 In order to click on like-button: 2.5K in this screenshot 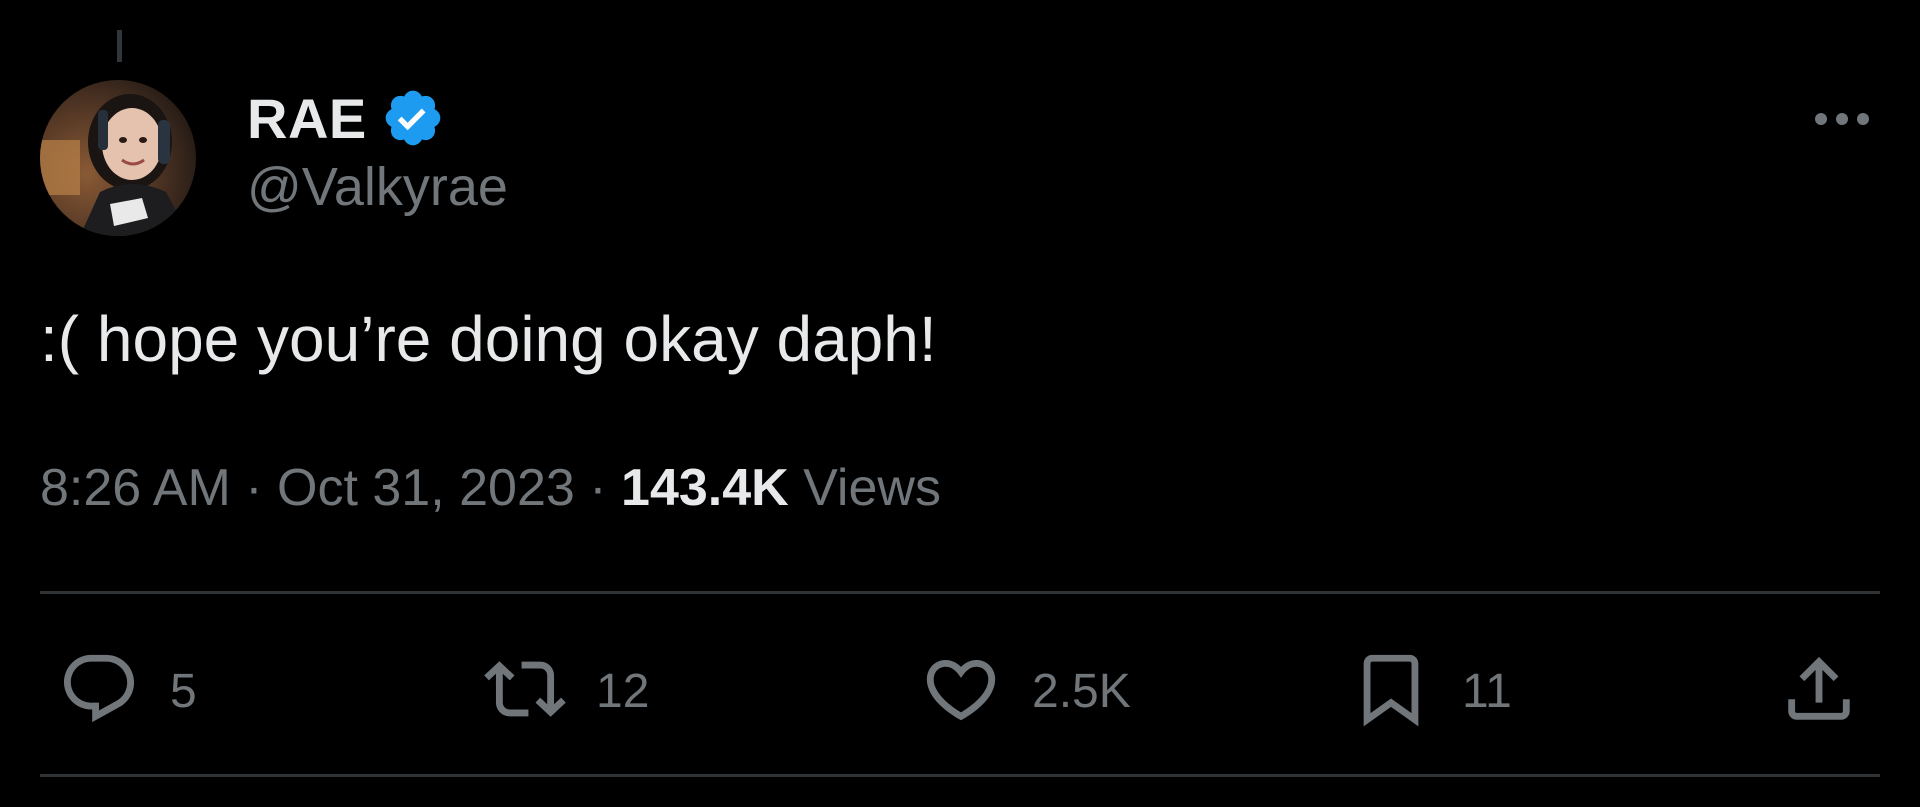, I will do `click(1025, 691)`.